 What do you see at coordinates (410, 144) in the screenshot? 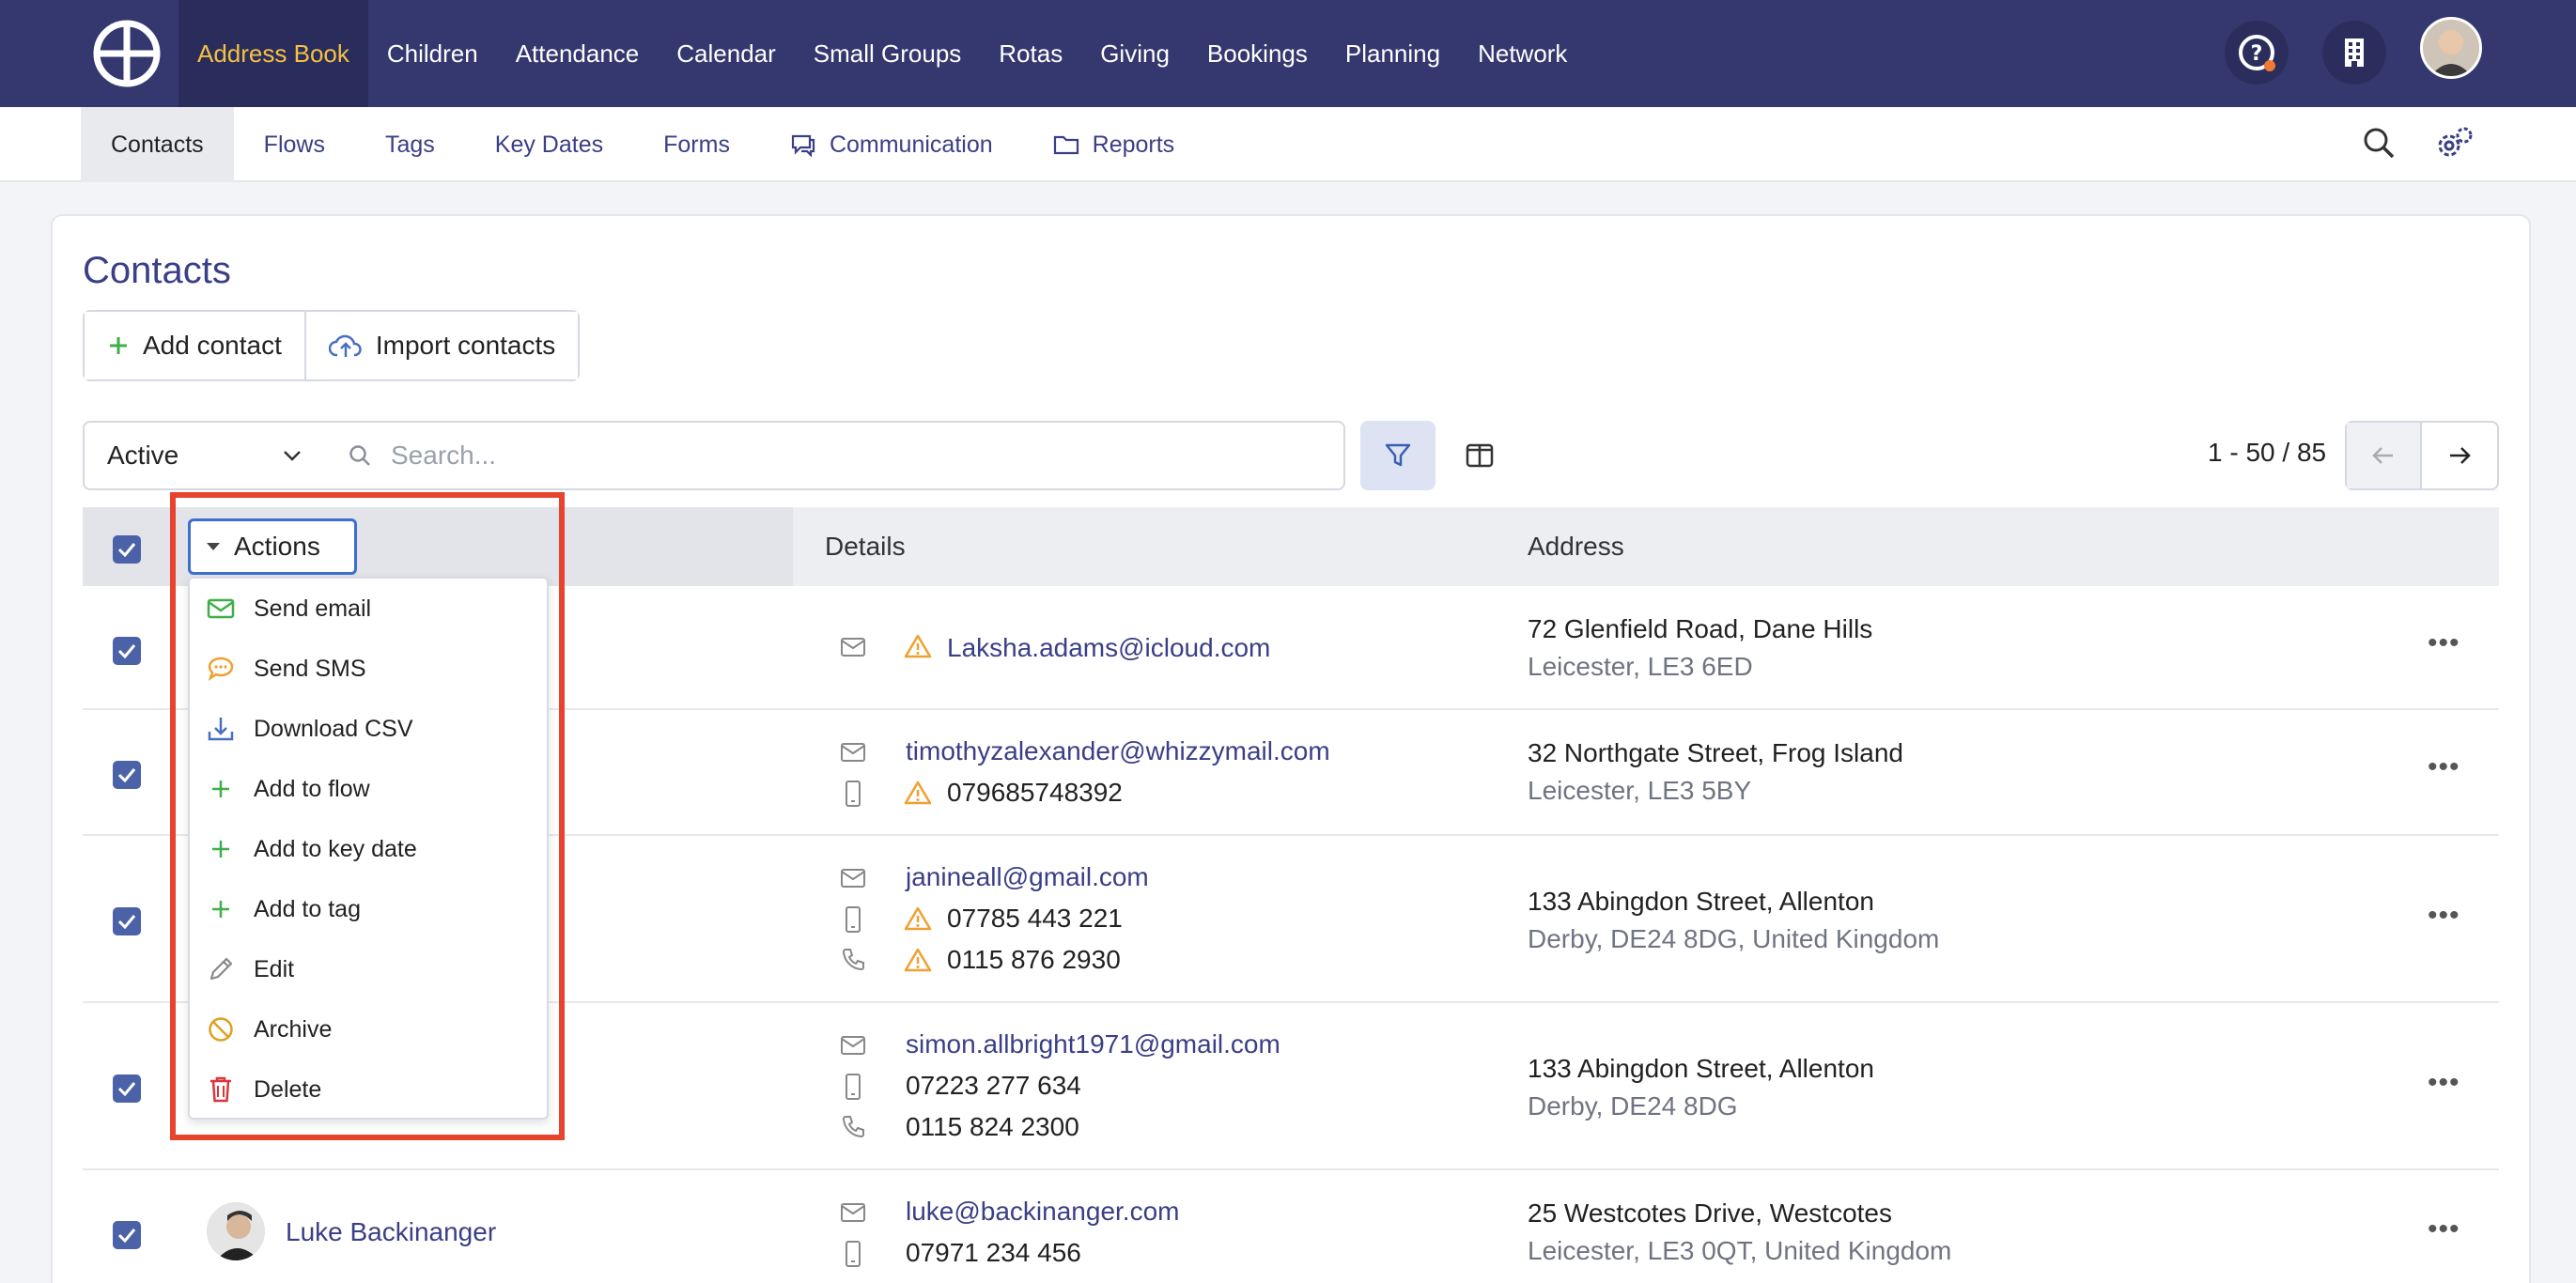
I see `tab-tags: Tags` at bounding box center [410, 144].